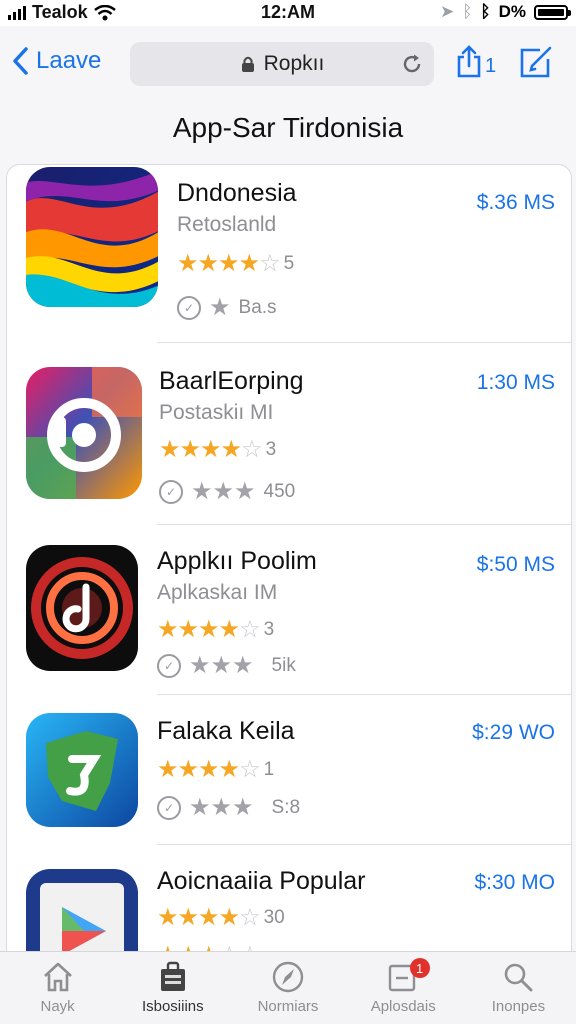 The image size is (576, 1024). Describe the element at coordinates (221, 917) in the screenshot. I see `star-rating: ★★★★ ☆ 30` at that location.